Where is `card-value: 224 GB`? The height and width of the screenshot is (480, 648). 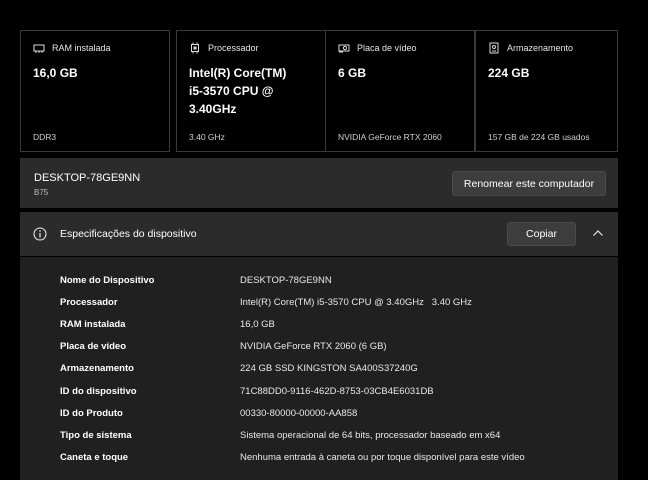 card-value: 224 GB is located at coordinates (509, 73).